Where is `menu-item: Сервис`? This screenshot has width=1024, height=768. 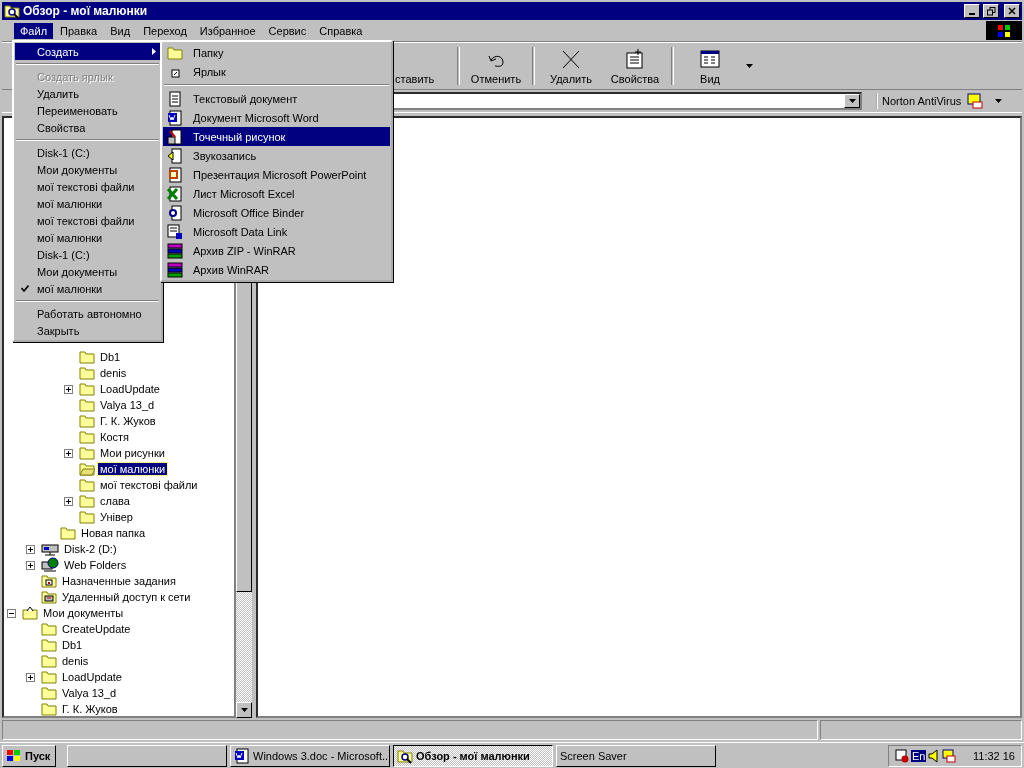
menu-item: Сервис is located at coordinates (287, 30).